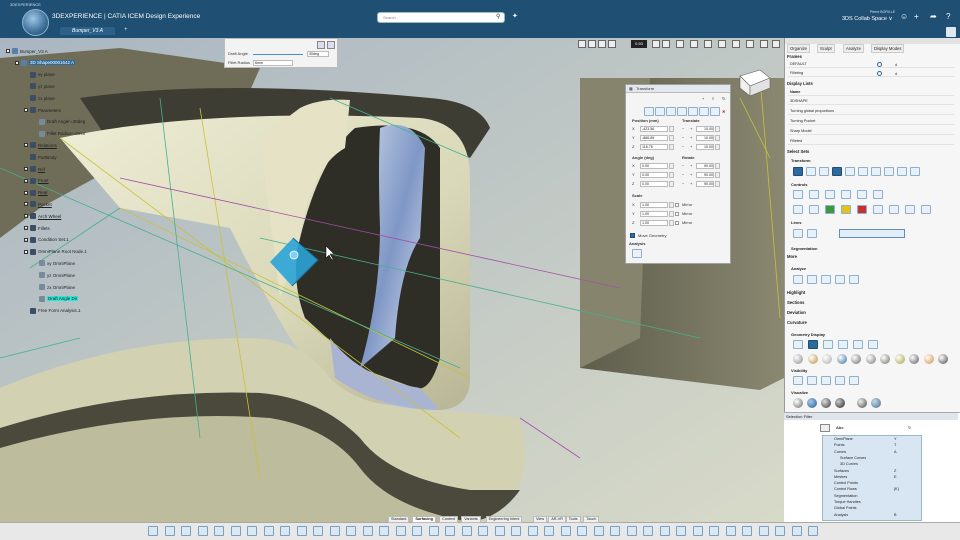 This screenshot has width=960, height=540. Describe the element at coordinates (515, 16) in the screenshot. I see `tag-icon: ✦` at that location.